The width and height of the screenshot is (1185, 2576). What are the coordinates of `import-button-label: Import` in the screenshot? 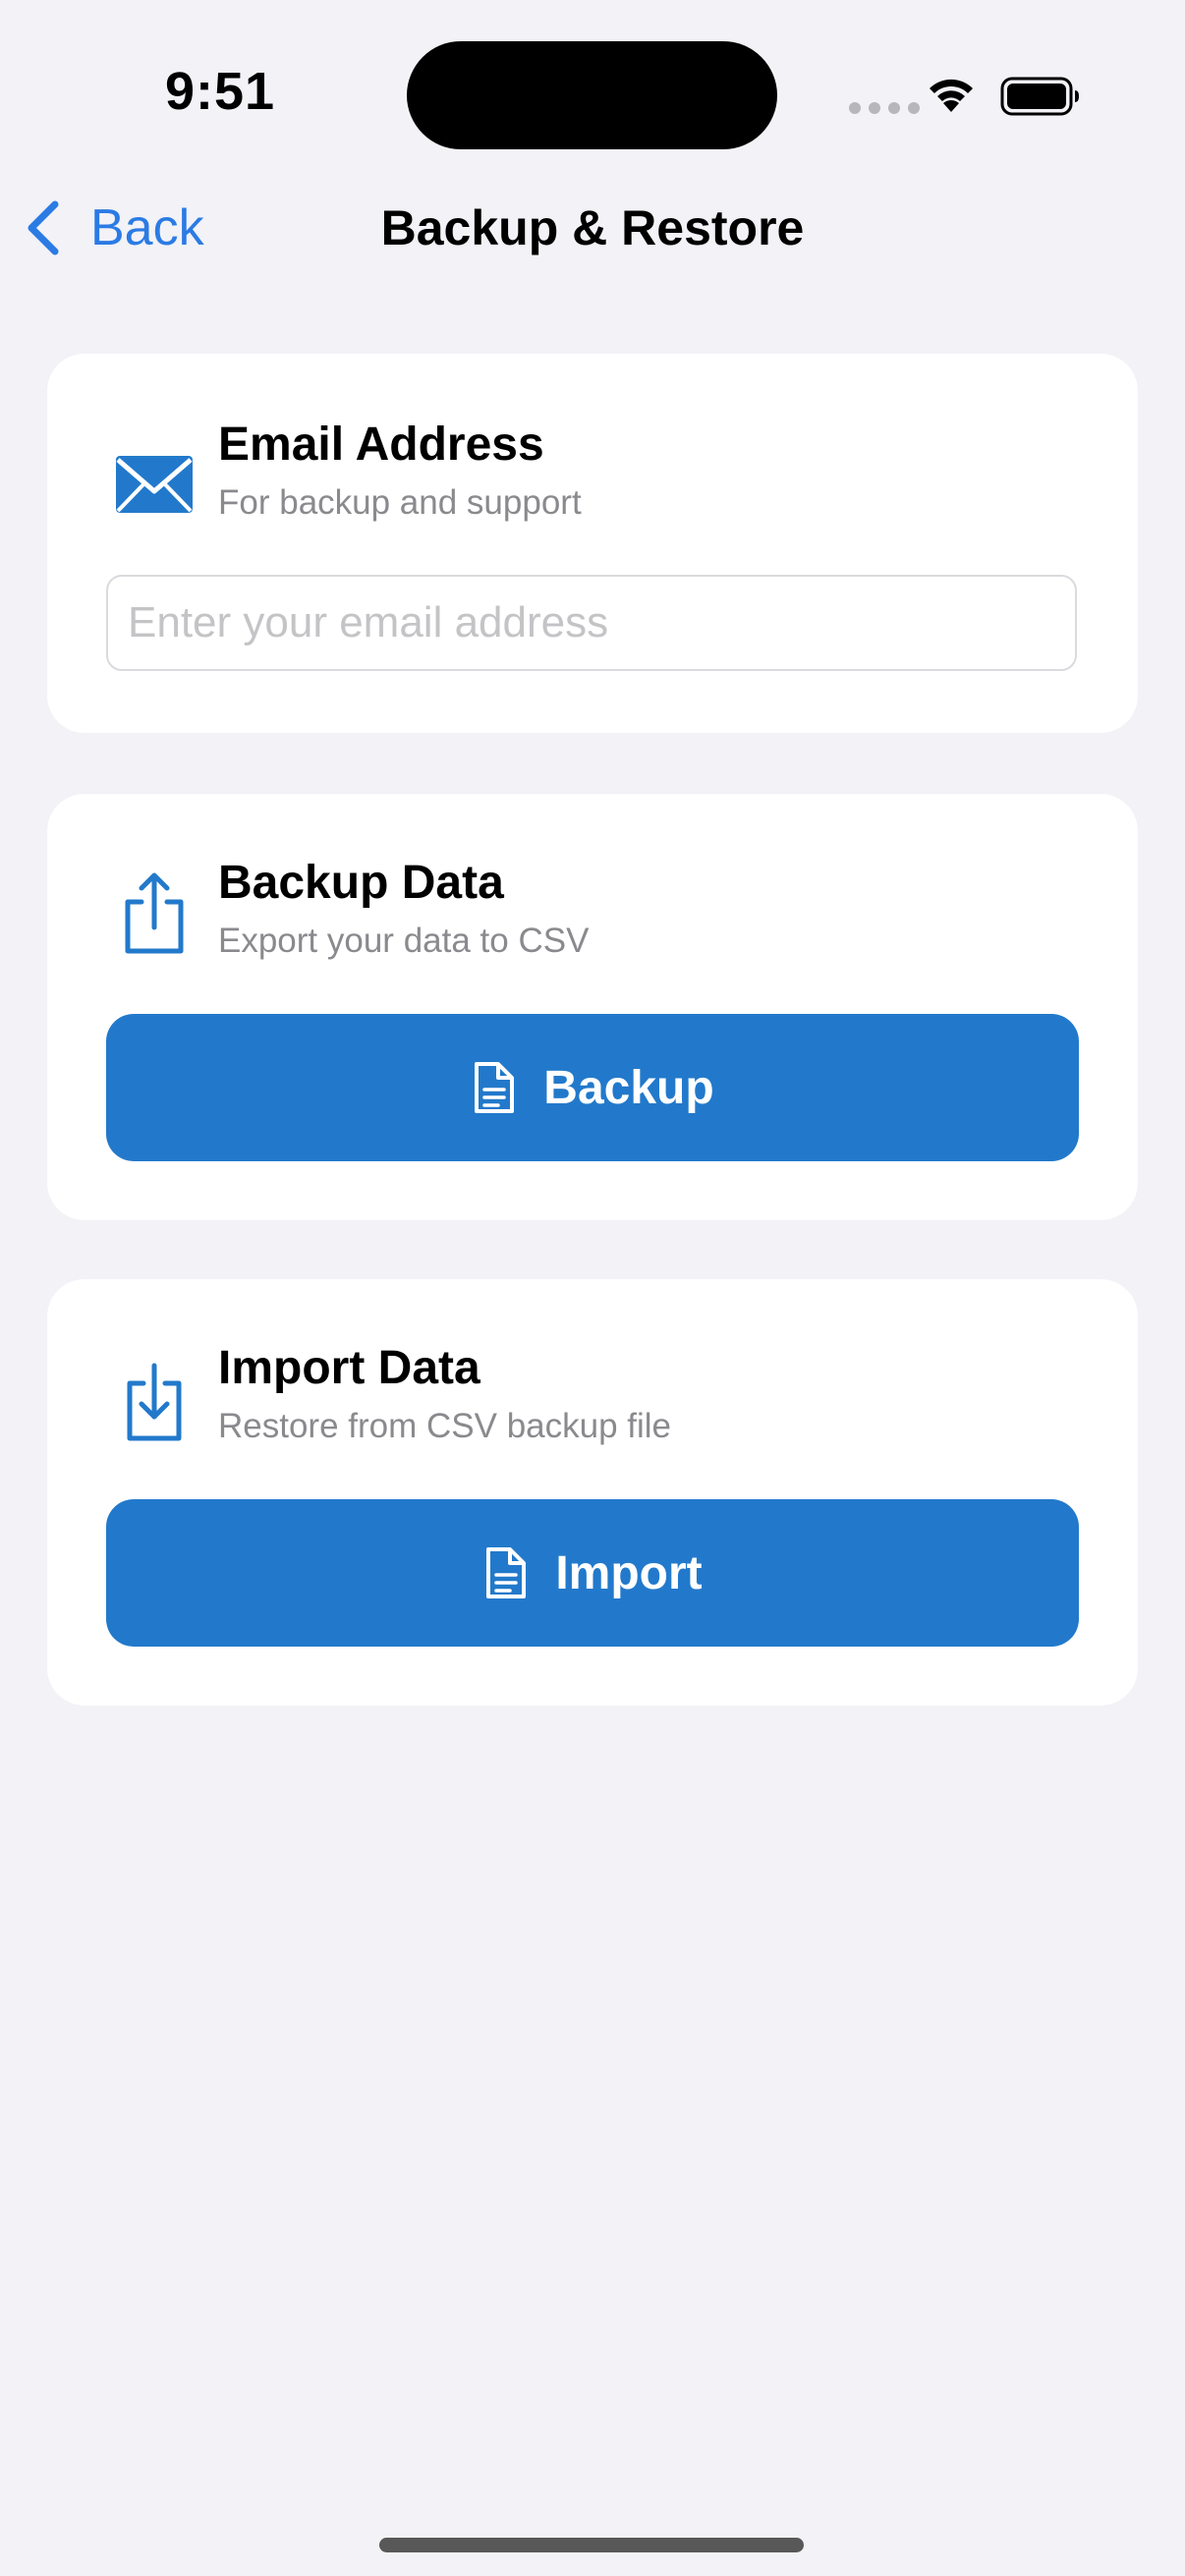 It's located at (629, 1572).